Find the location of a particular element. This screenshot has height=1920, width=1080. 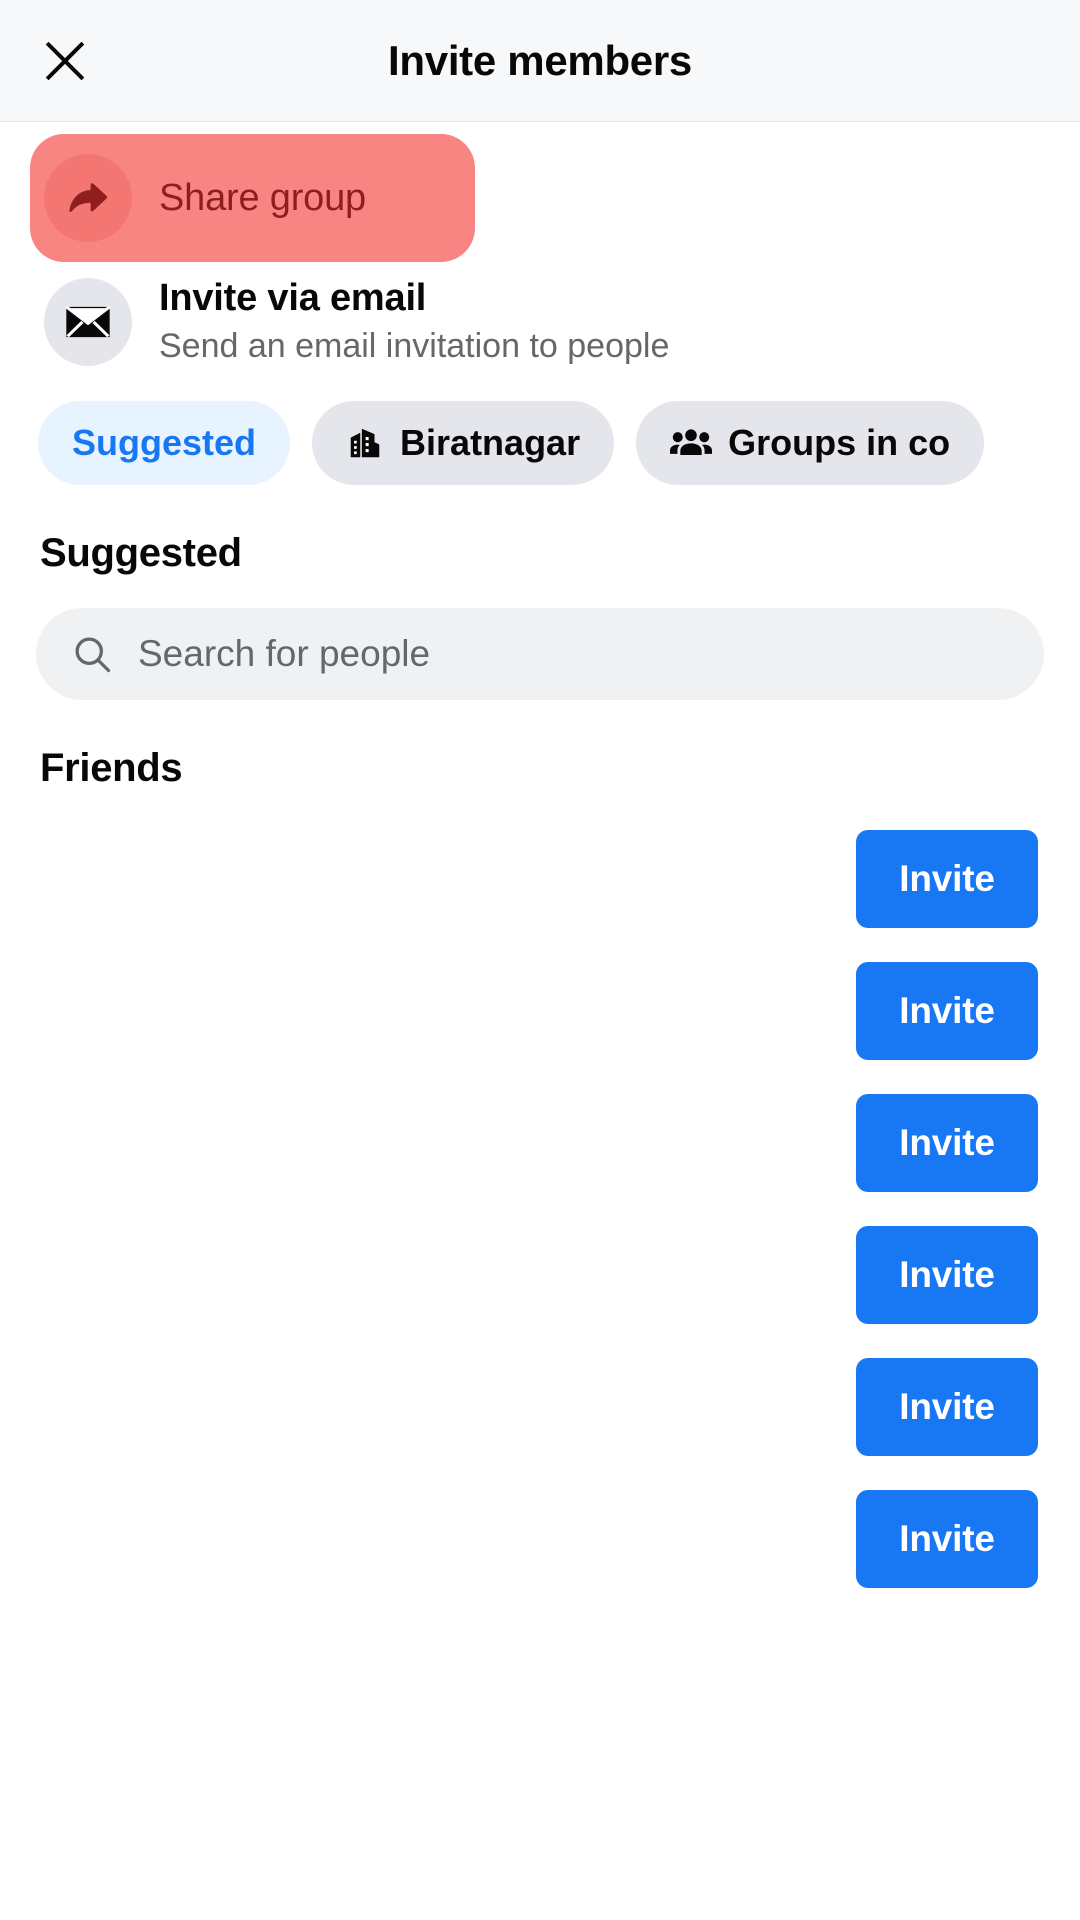

screen-header: Invite members is located at coordinates (540, 61).